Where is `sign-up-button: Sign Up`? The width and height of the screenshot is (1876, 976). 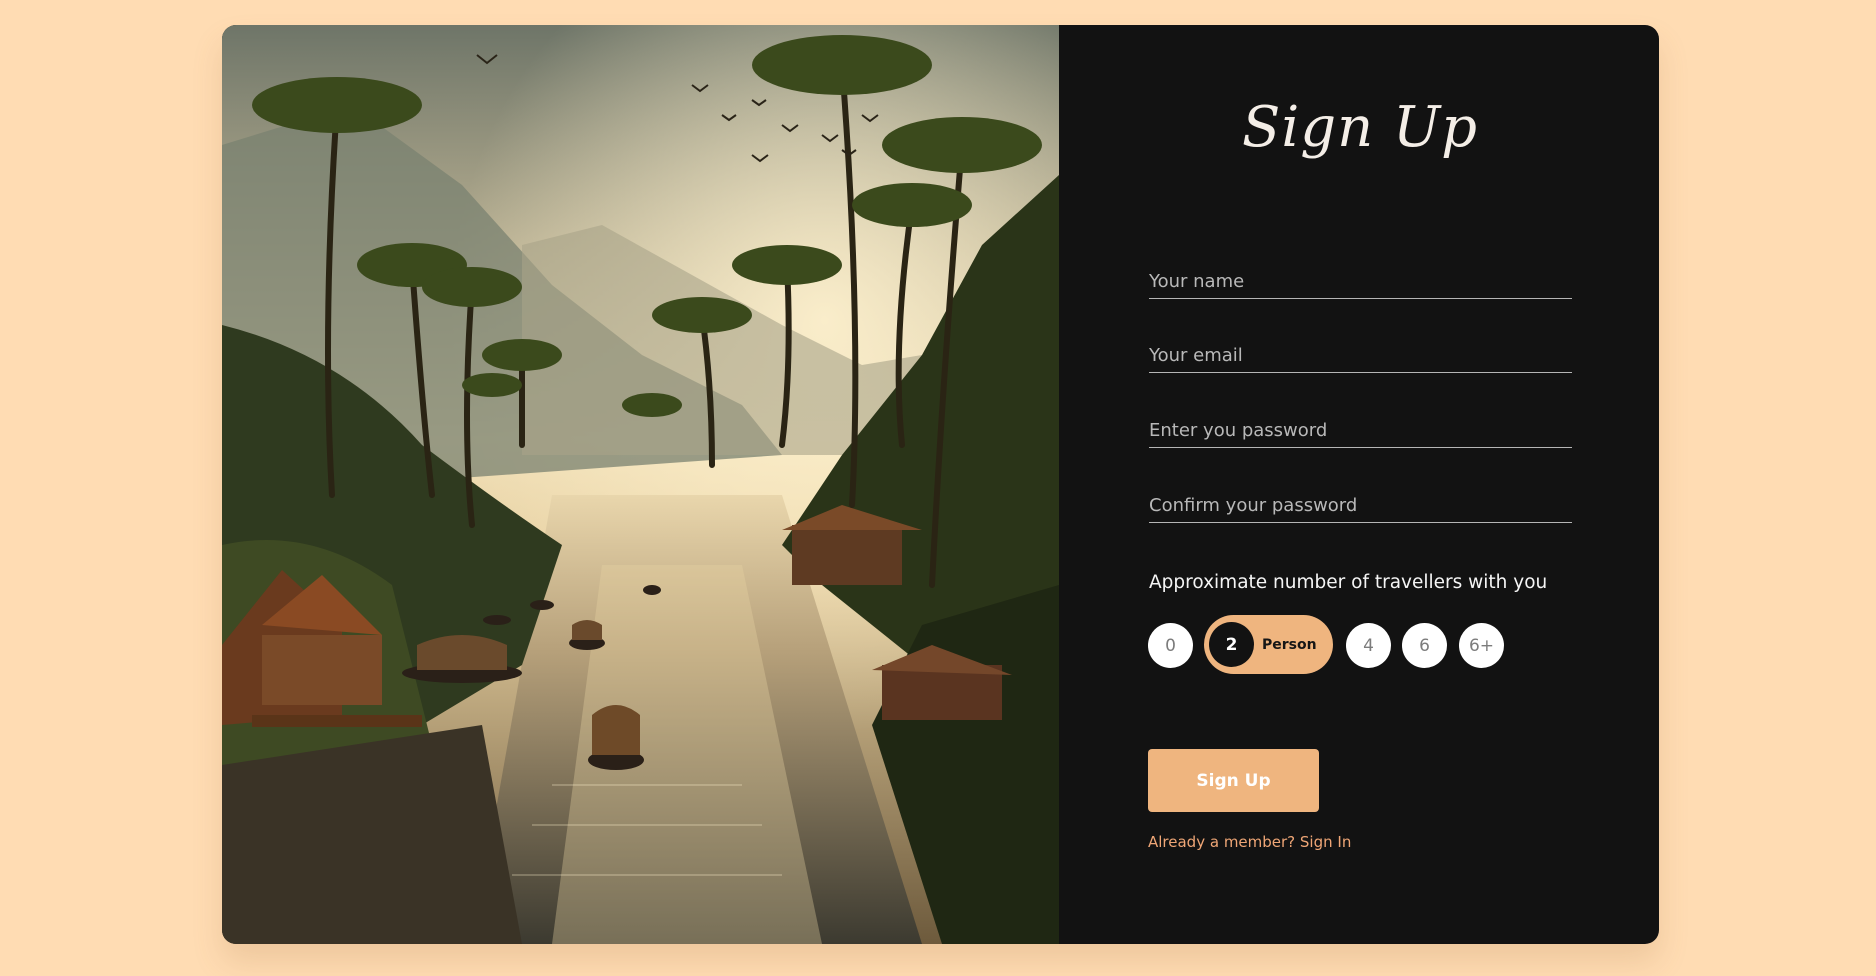 sign-up-button: Sign Up is located at coordinates (1233, 780).